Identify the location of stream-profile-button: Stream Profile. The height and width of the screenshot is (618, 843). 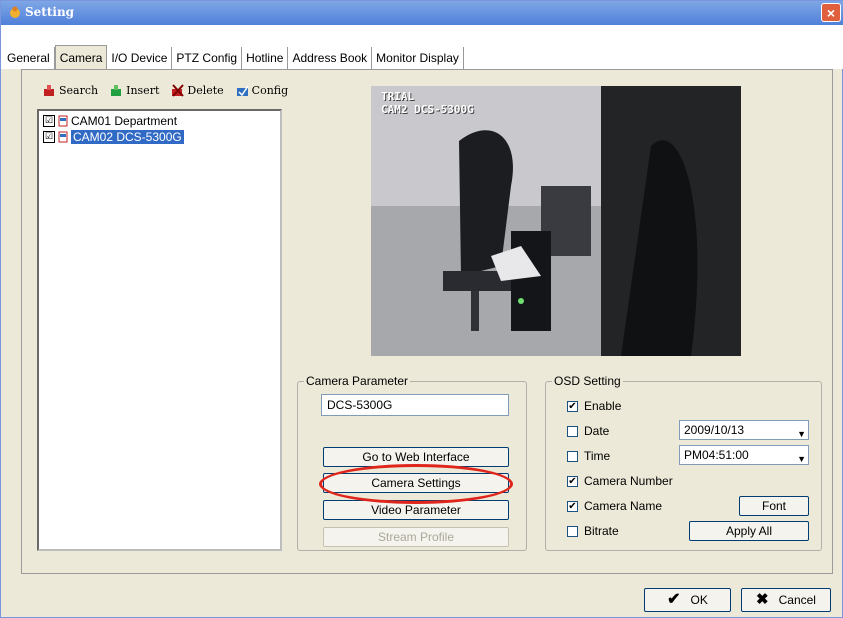
(416, 537).